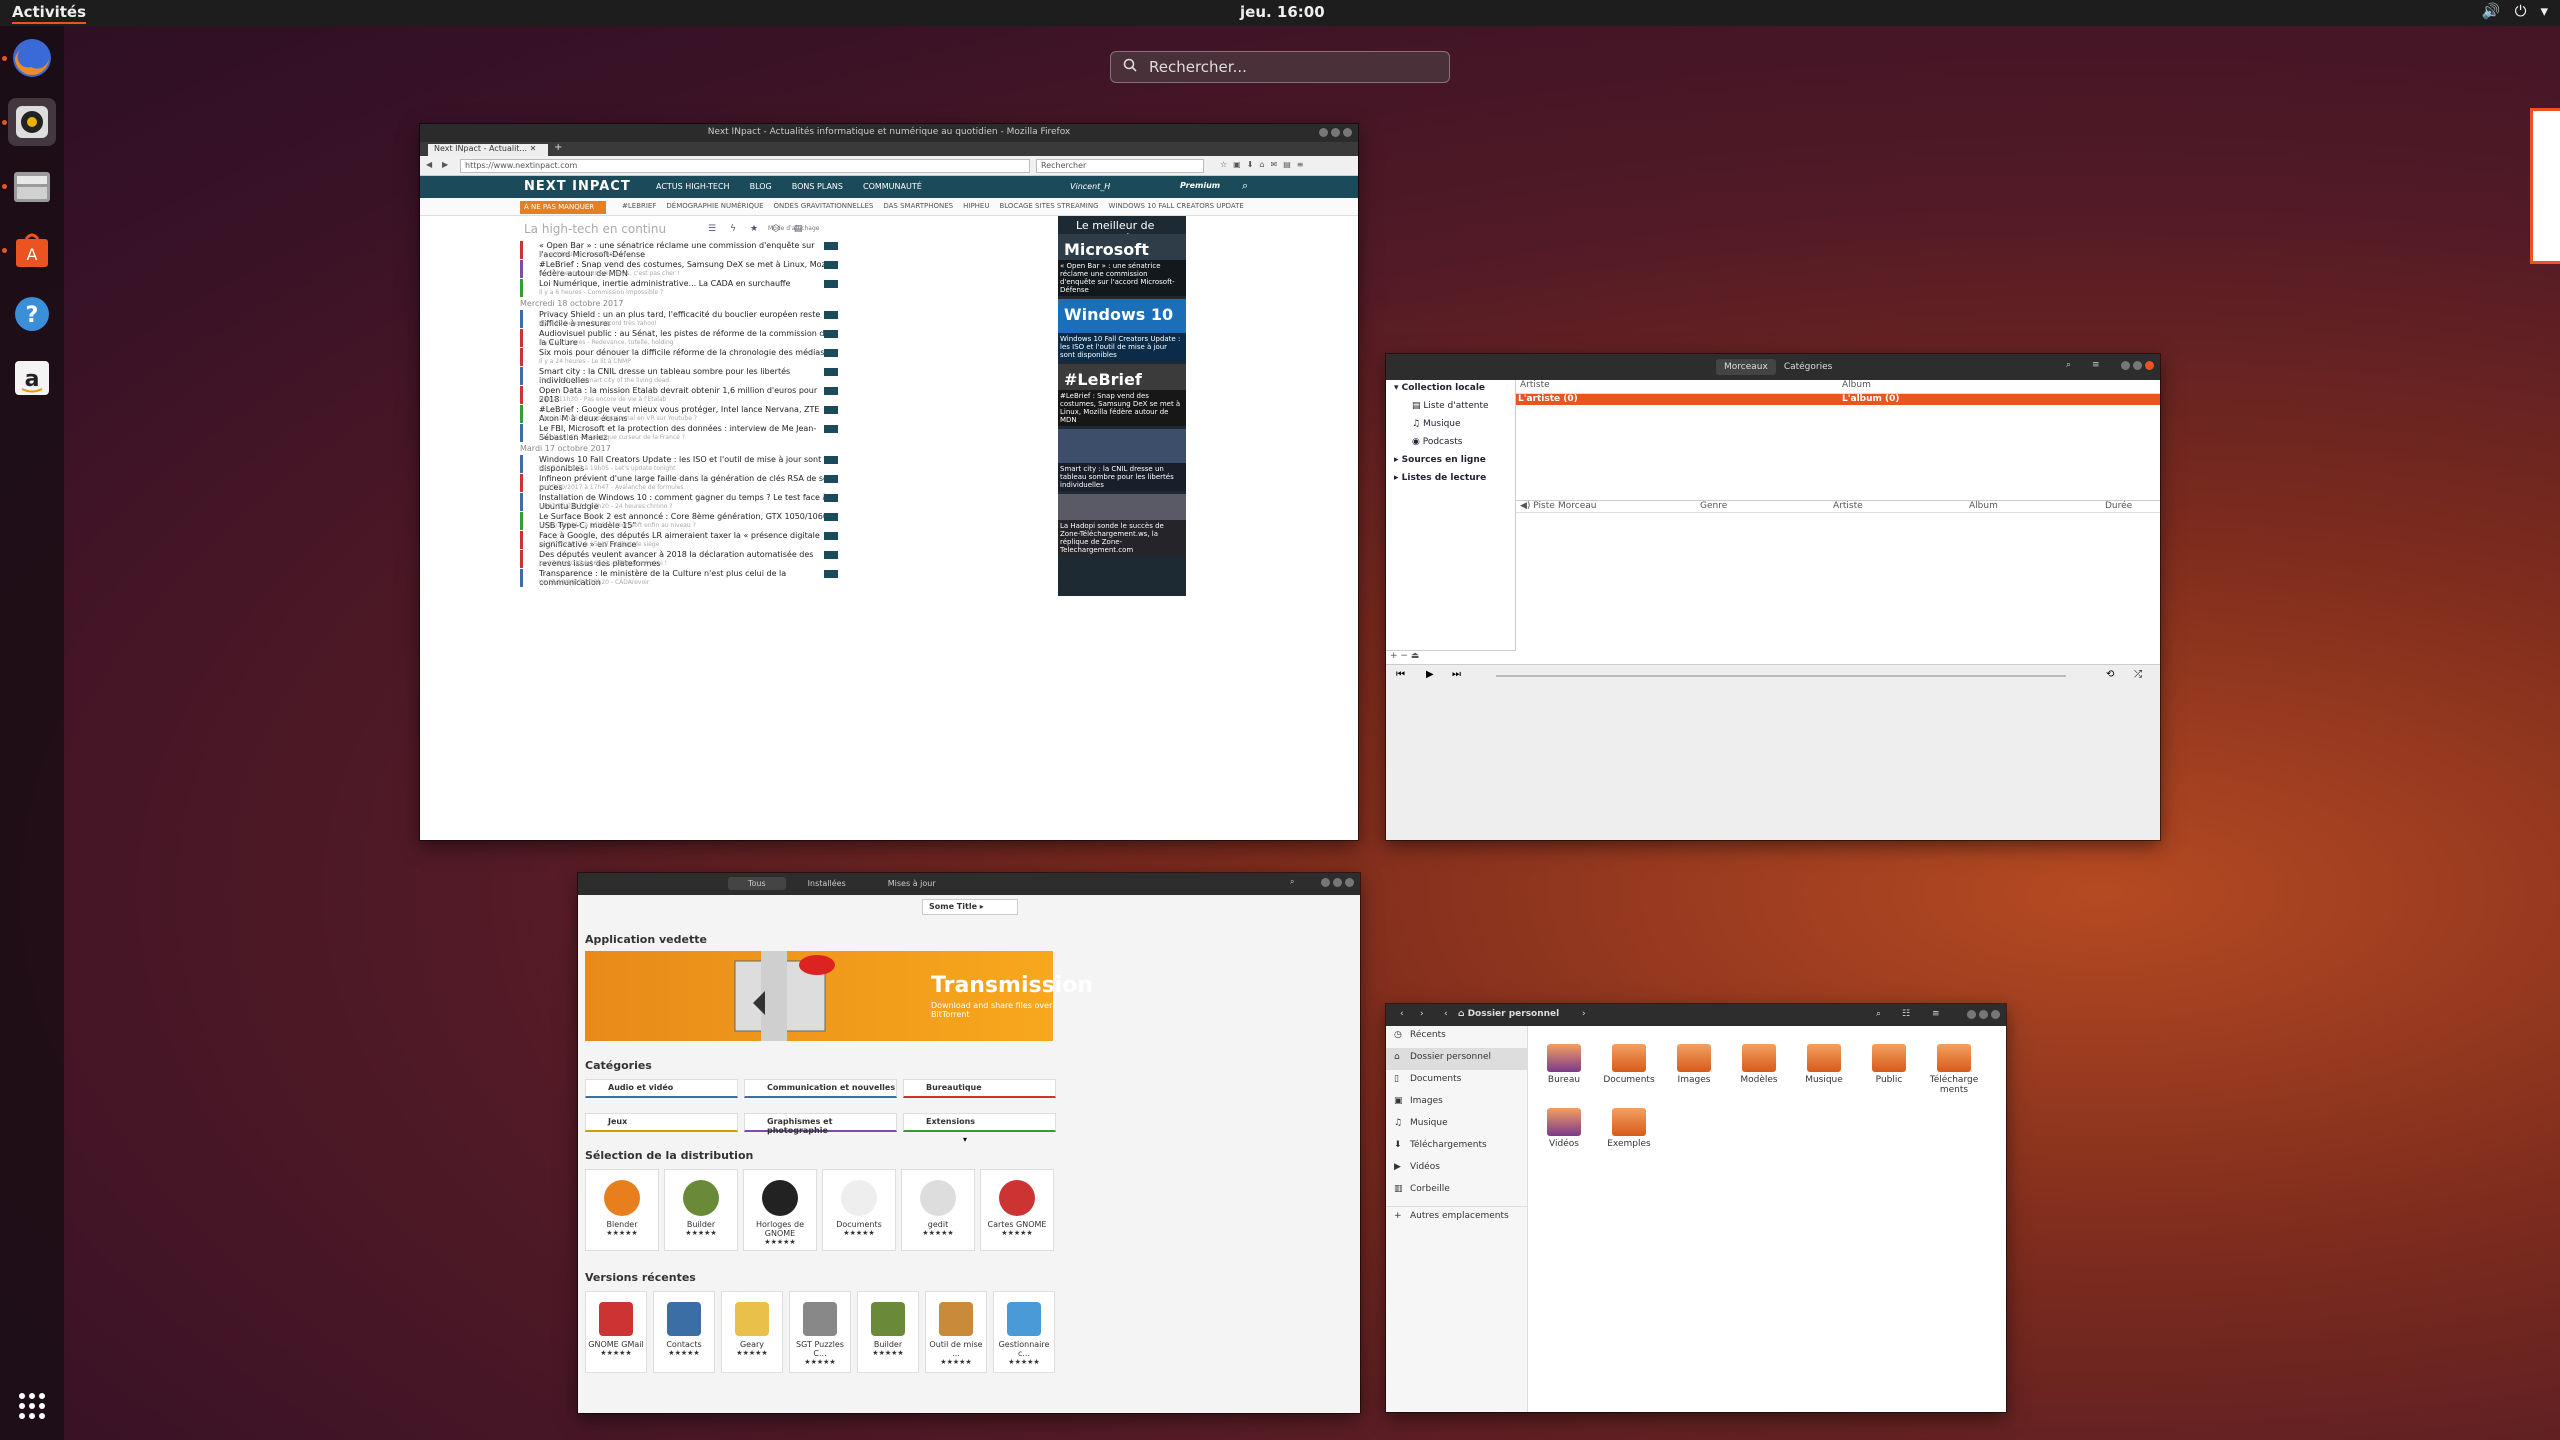 The height and width of the screenshot is (1440, 2560). Describe the element at coordinates (970, 907) in the screenshot. I see `popover-some-title: Some Title ▸` at that location.